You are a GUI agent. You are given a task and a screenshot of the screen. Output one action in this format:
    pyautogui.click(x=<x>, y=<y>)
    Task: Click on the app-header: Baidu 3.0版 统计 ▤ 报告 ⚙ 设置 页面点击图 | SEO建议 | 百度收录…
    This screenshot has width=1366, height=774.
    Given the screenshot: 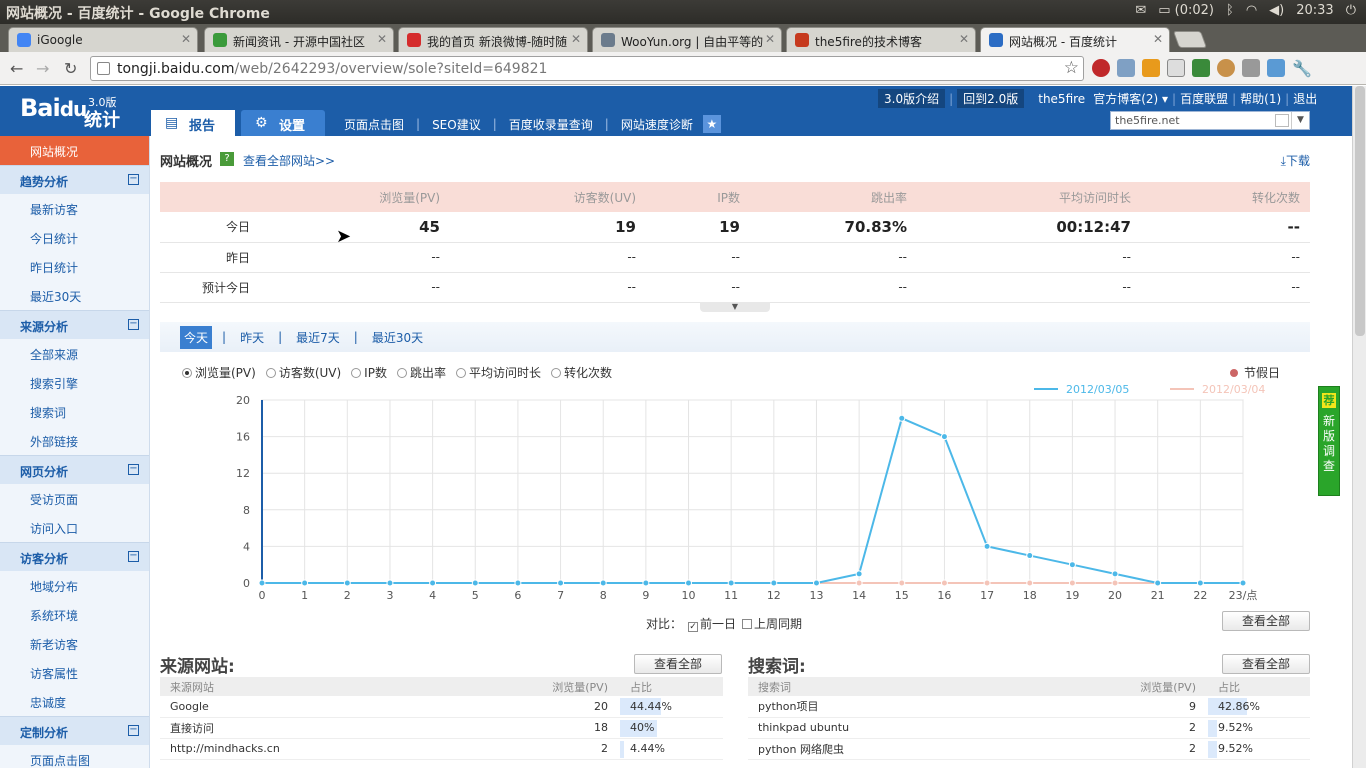 What is the action you would take?
    pyautogui.click(x=676, y=111)
    